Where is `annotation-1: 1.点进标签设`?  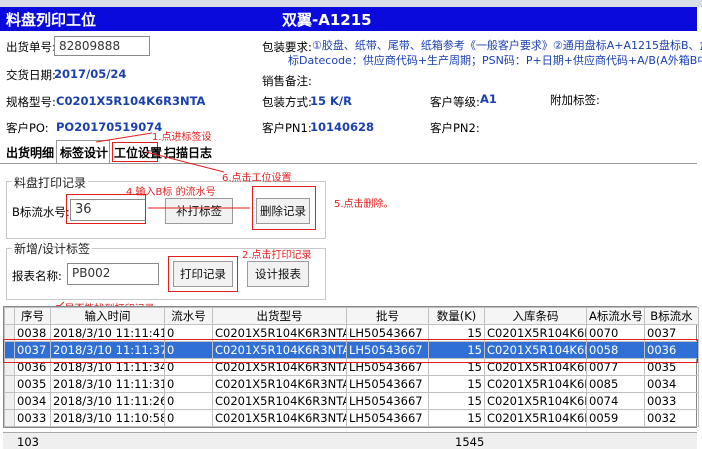
annotation-1: 1.点进标签设 is located at coordinates (182, 137).